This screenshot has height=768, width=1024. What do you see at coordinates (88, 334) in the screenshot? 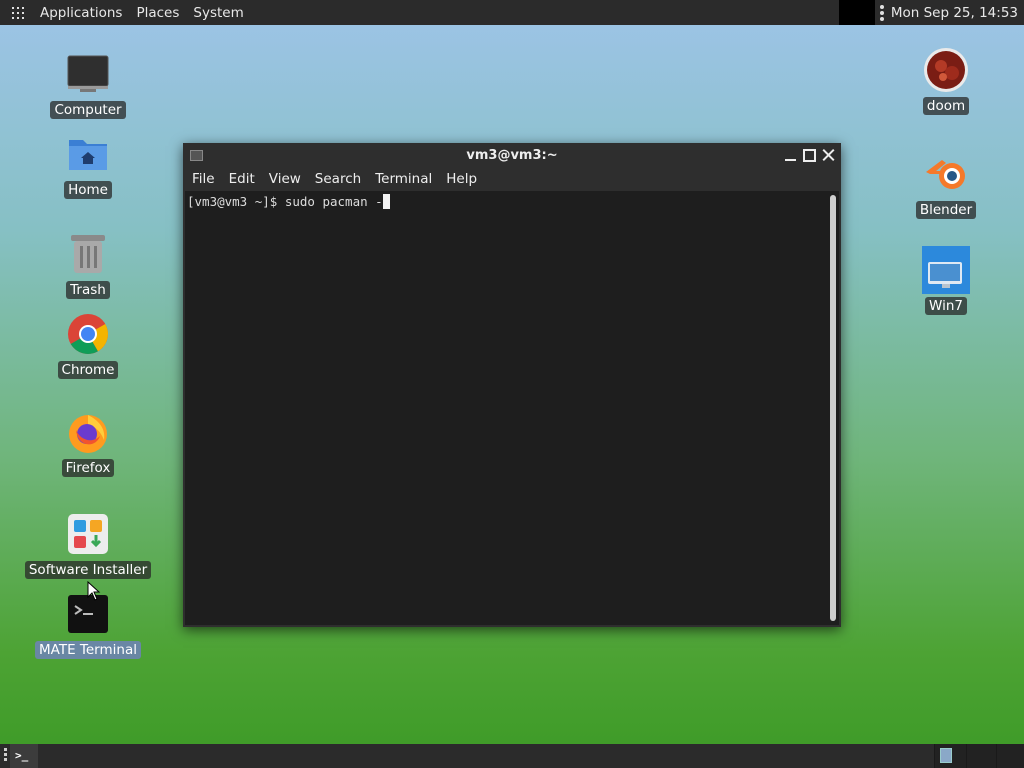
I see `chrome-icon` at bounding box center [88, 334].